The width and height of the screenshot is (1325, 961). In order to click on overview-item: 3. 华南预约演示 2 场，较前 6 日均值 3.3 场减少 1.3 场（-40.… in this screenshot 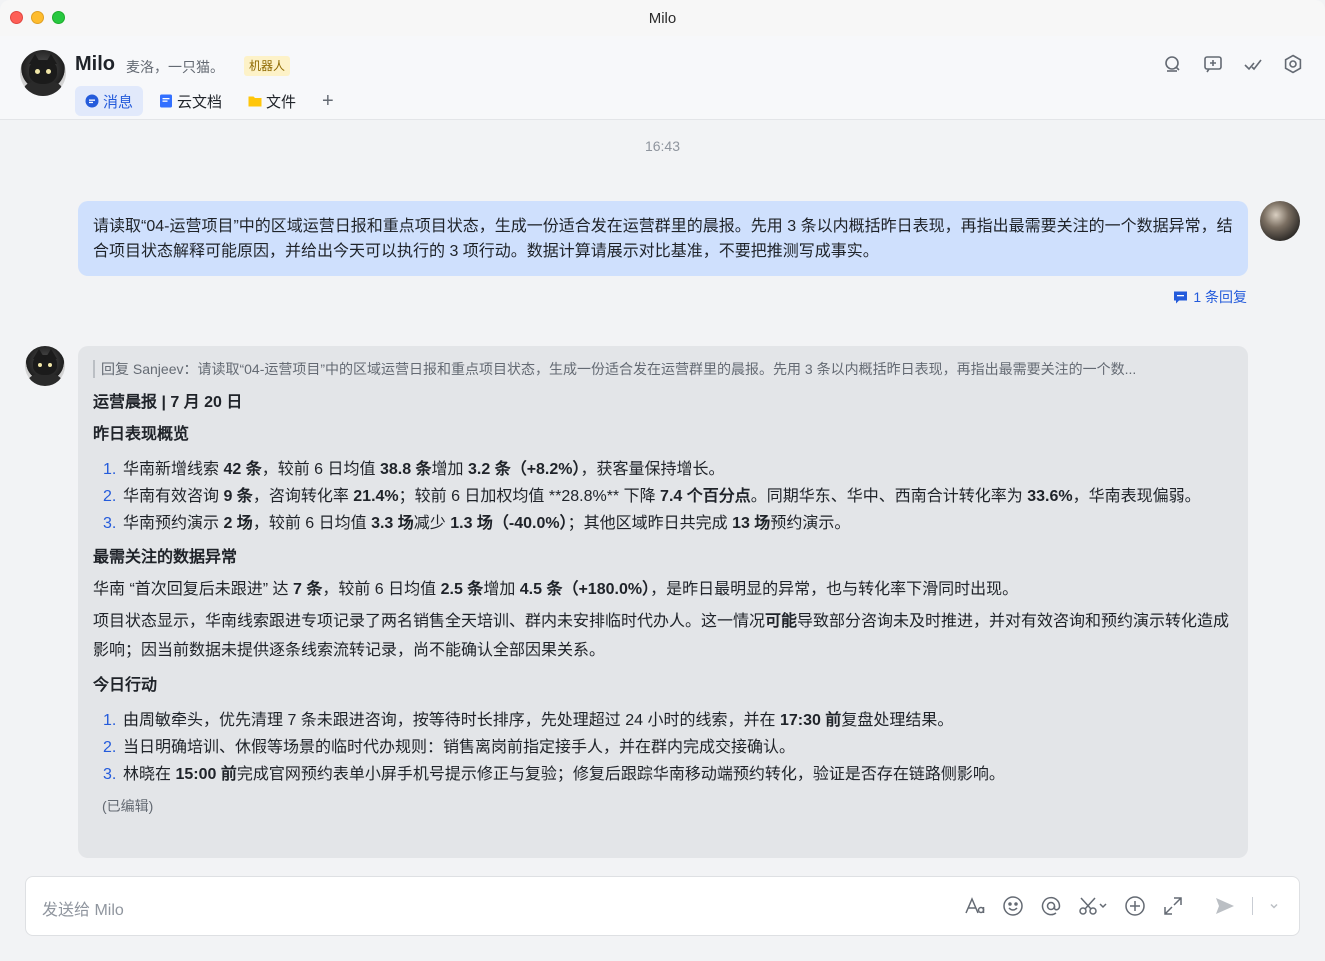, I will do `click(668, 523)`.